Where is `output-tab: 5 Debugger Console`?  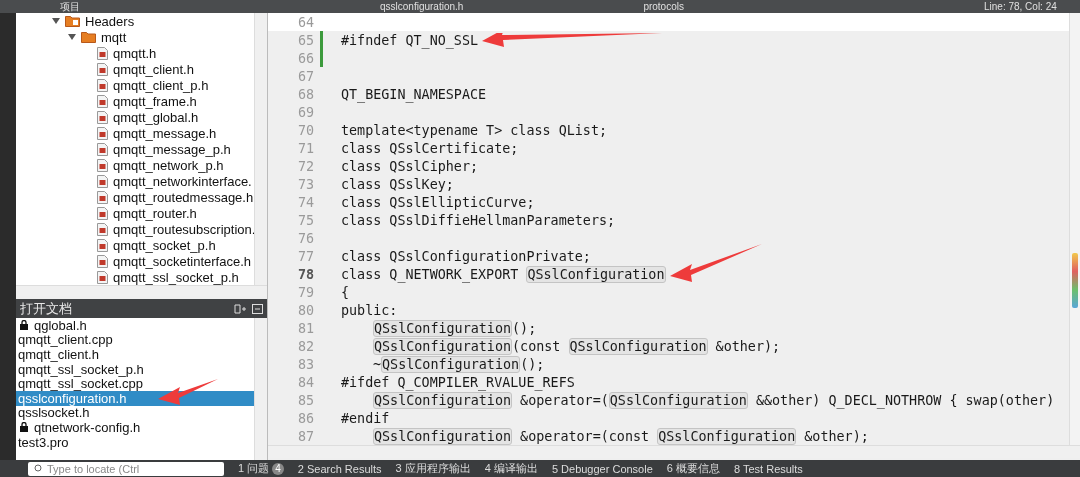
output-tab: 5 Debugger Console is located at coordinates (602, 468).